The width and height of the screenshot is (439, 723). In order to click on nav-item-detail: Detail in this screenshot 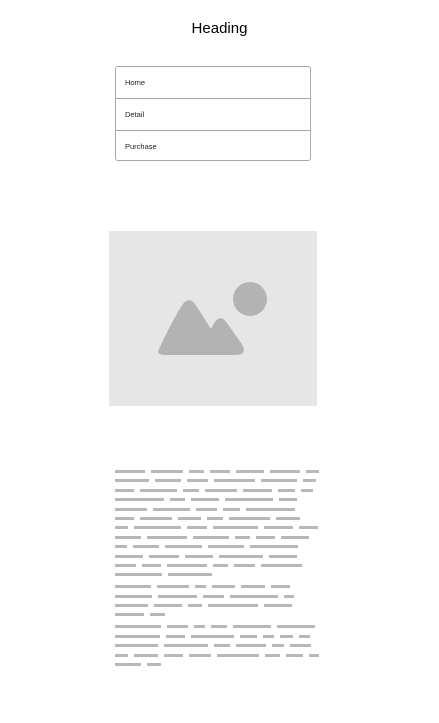, I will do `click(213, 115)`.